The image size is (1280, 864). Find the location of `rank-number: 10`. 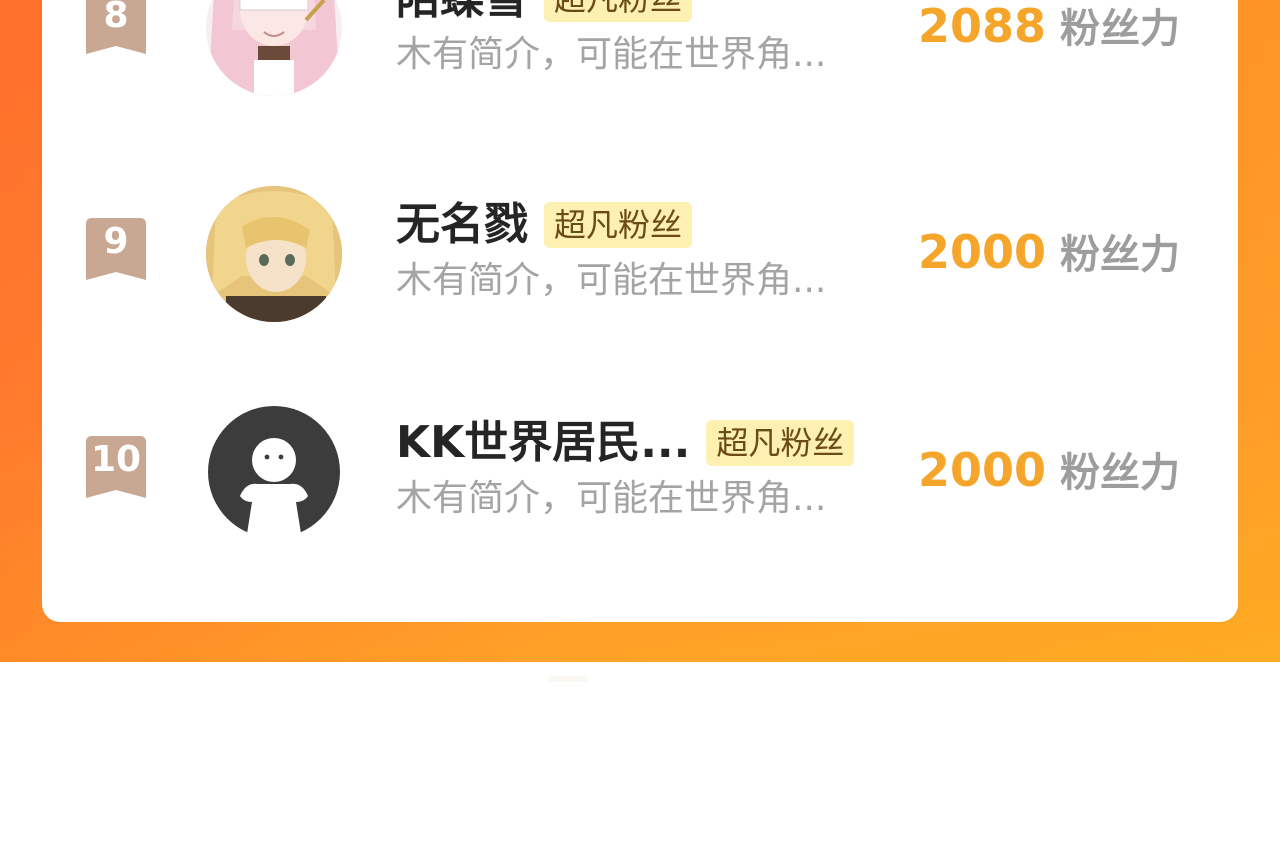

rank-number: 10 is located at coordinates (116, 459).